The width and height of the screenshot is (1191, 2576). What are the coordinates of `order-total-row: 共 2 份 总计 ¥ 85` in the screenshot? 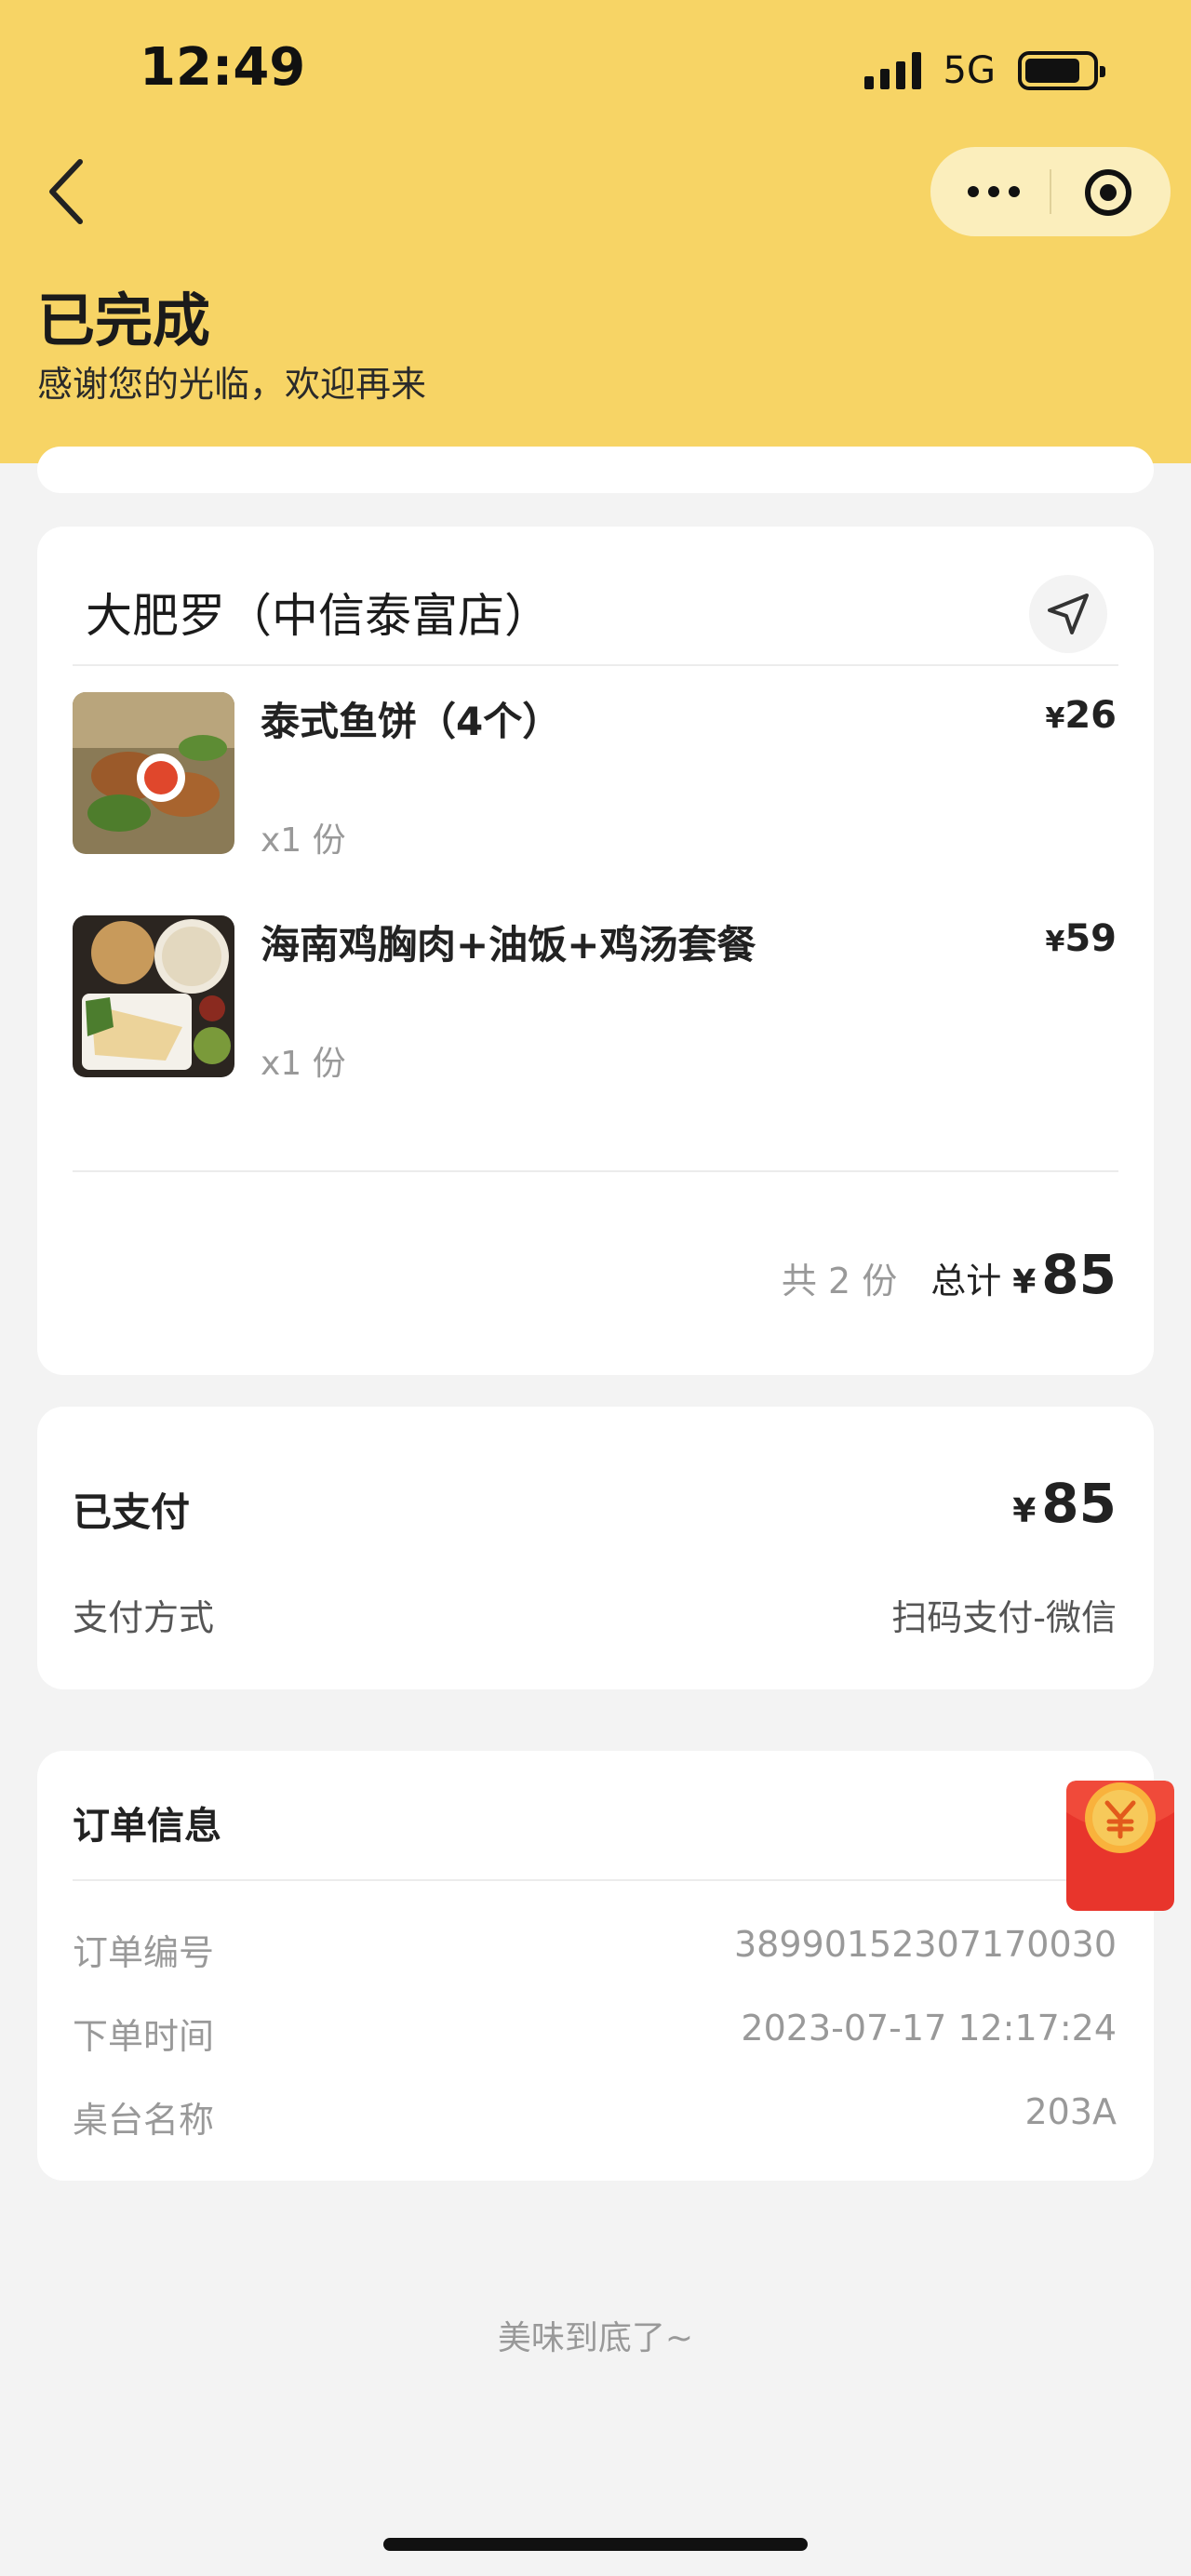 It's located at (949, 1274).